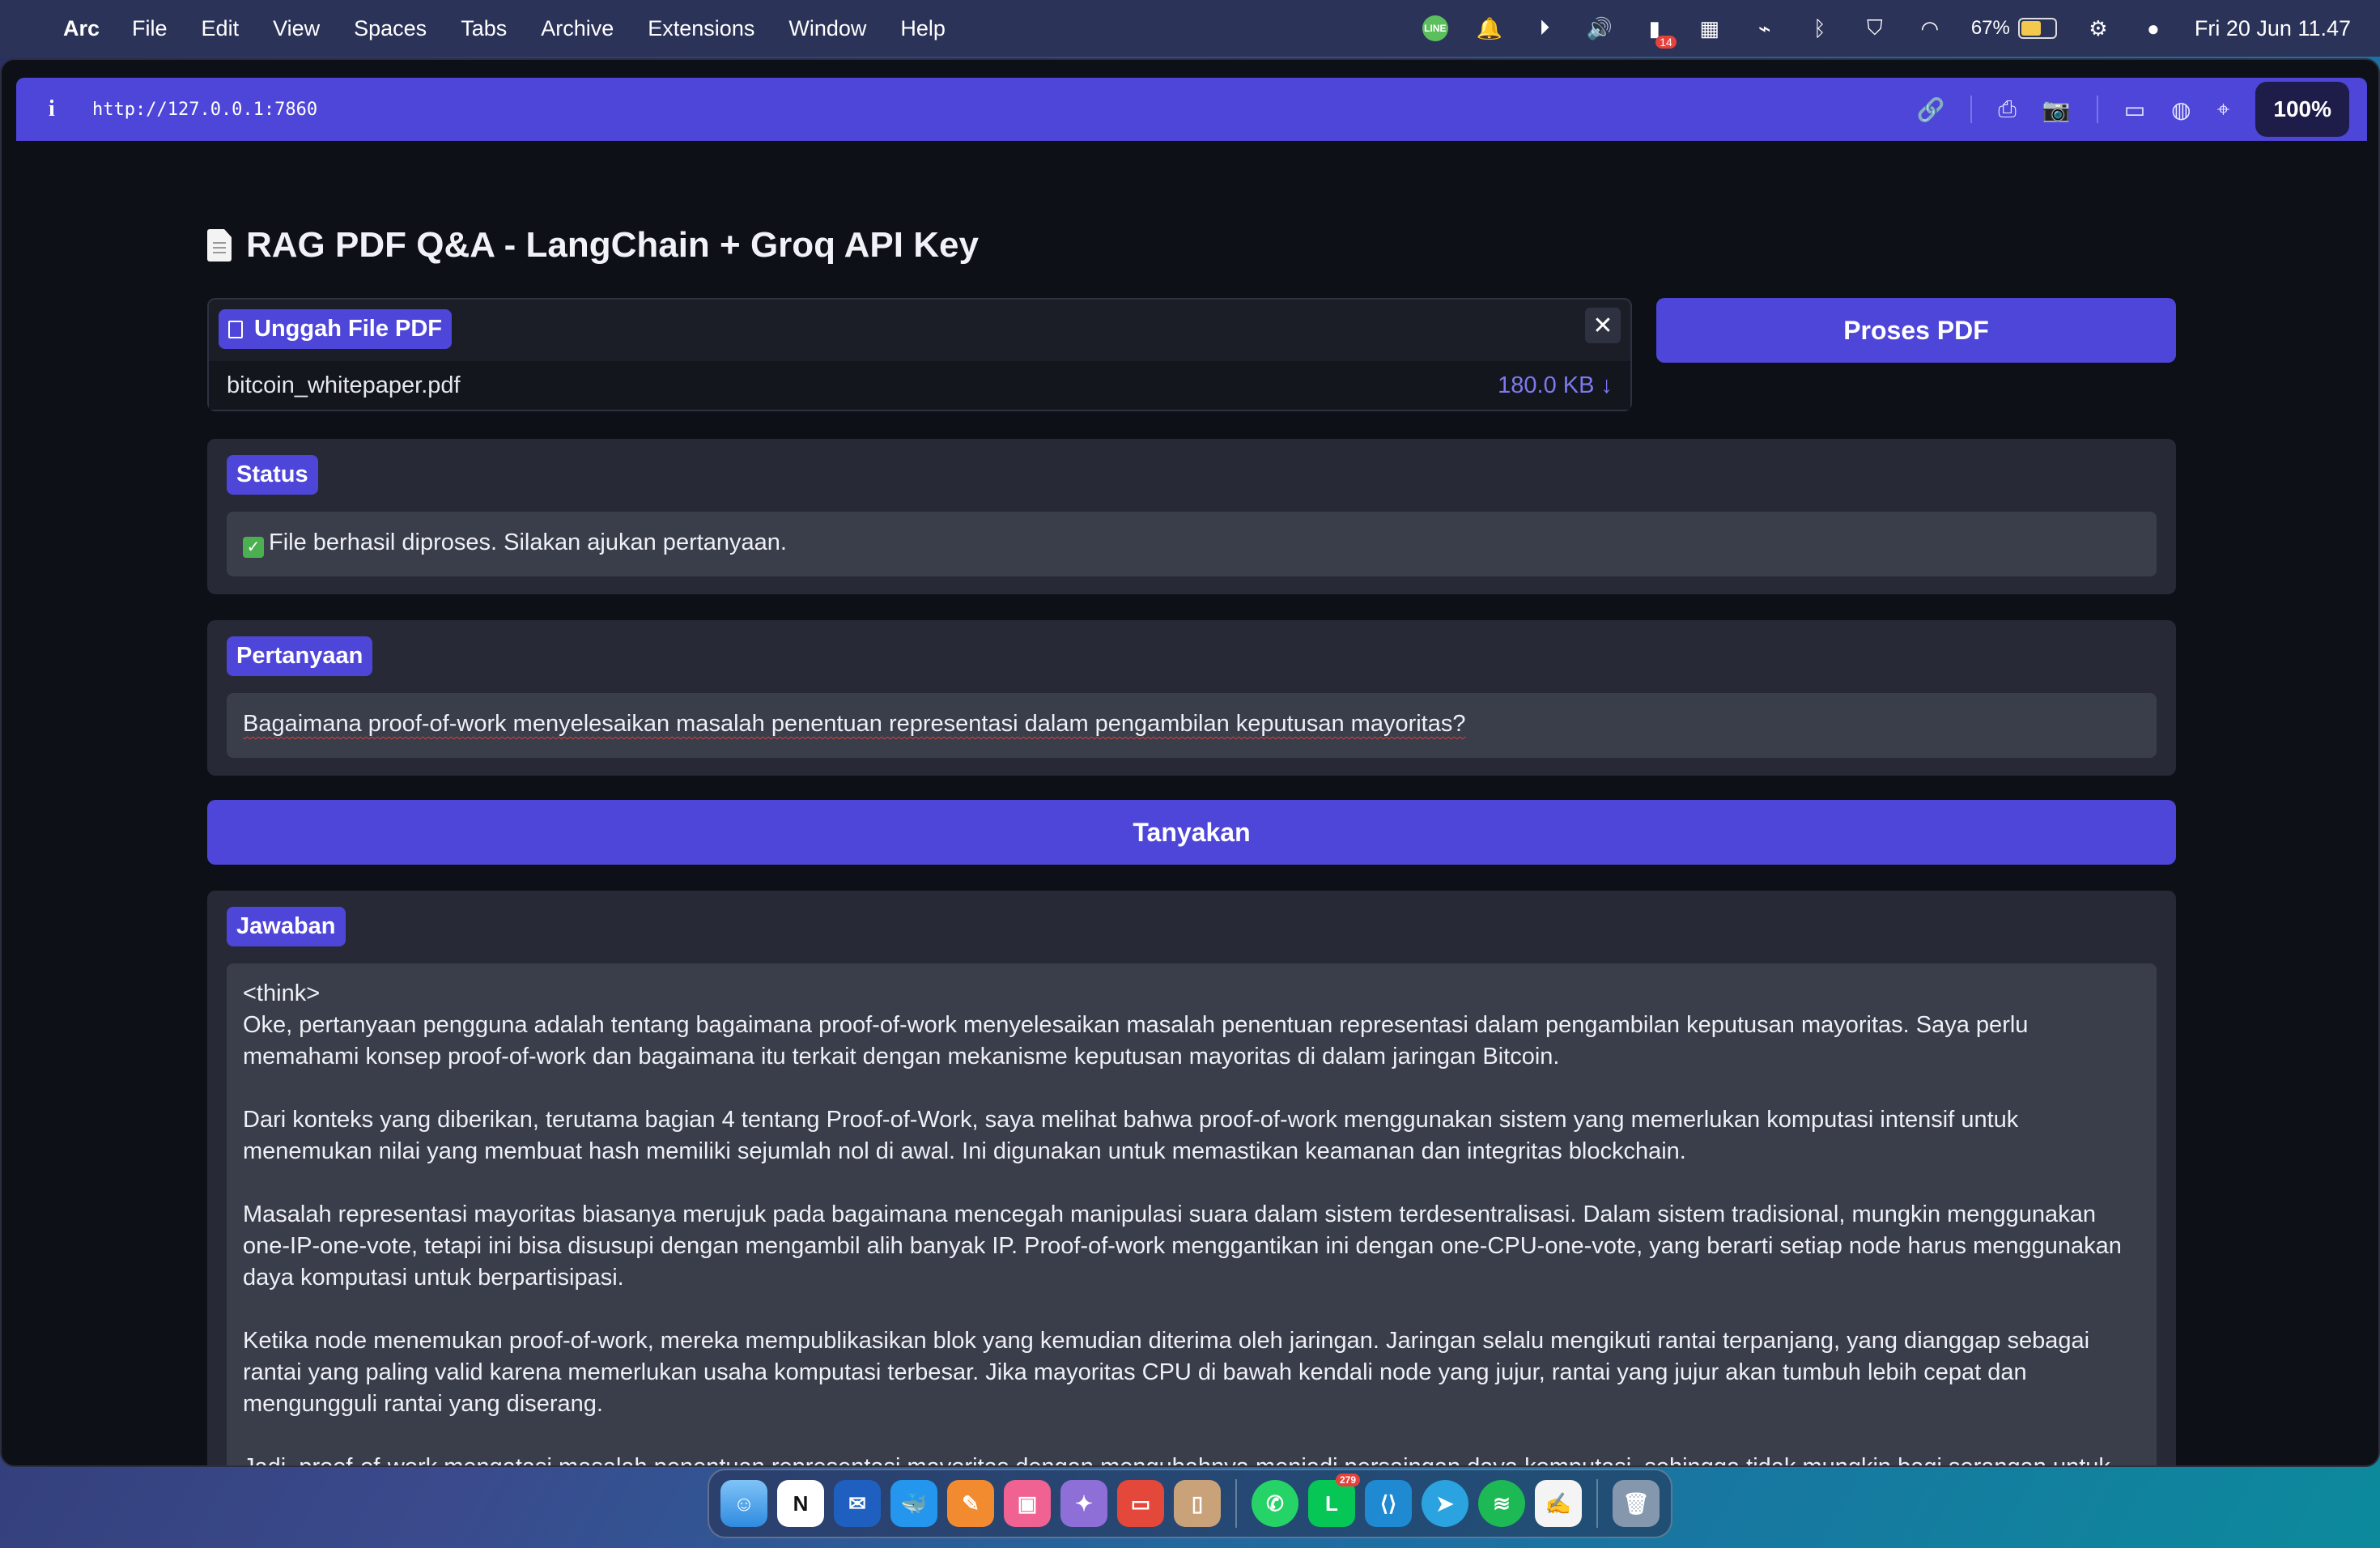  Describe the element at coordinates (2134, 109) in the screenshot. I see `developer-icon: ▭` at that location.